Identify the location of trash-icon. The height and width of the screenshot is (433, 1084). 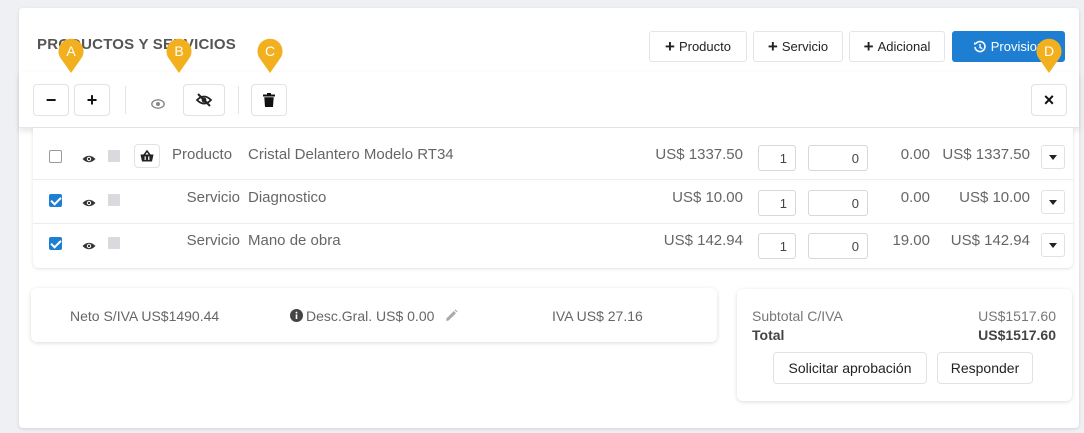
(269, 100).